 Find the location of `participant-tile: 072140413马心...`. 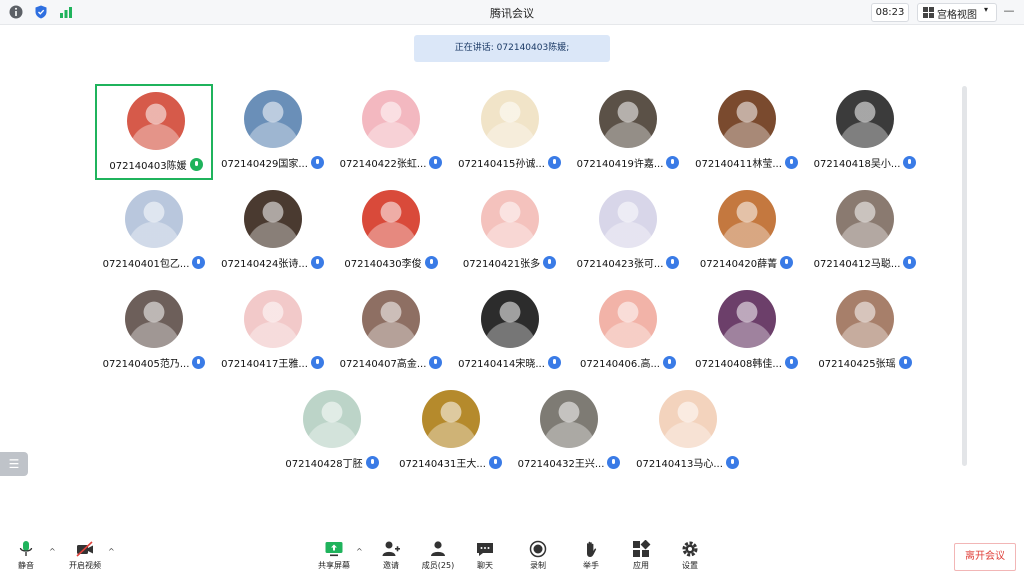

participant-tile: 072140413马心... is located at coordinates (688, 432).